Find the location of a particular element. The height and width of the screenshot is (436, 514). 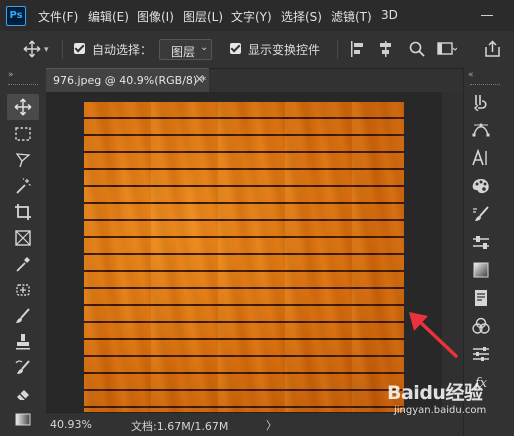

character-panel-button is located at coordinates (481, 158).